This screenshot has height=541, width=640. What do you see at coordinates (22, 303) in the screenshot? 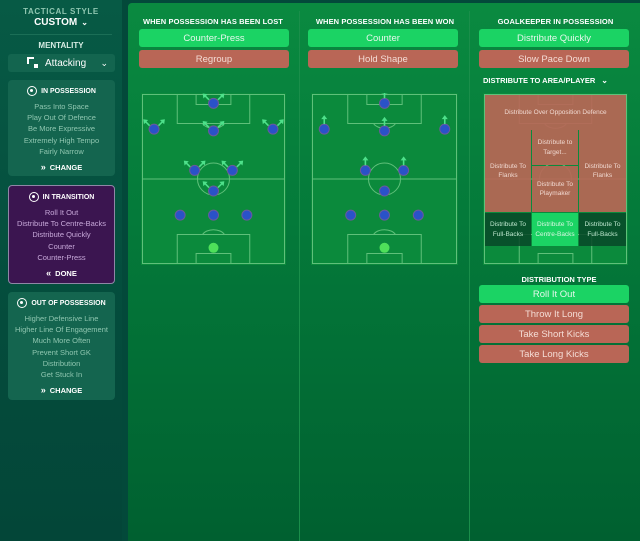
I see `defence-icon` at bounding box center [22, 303].